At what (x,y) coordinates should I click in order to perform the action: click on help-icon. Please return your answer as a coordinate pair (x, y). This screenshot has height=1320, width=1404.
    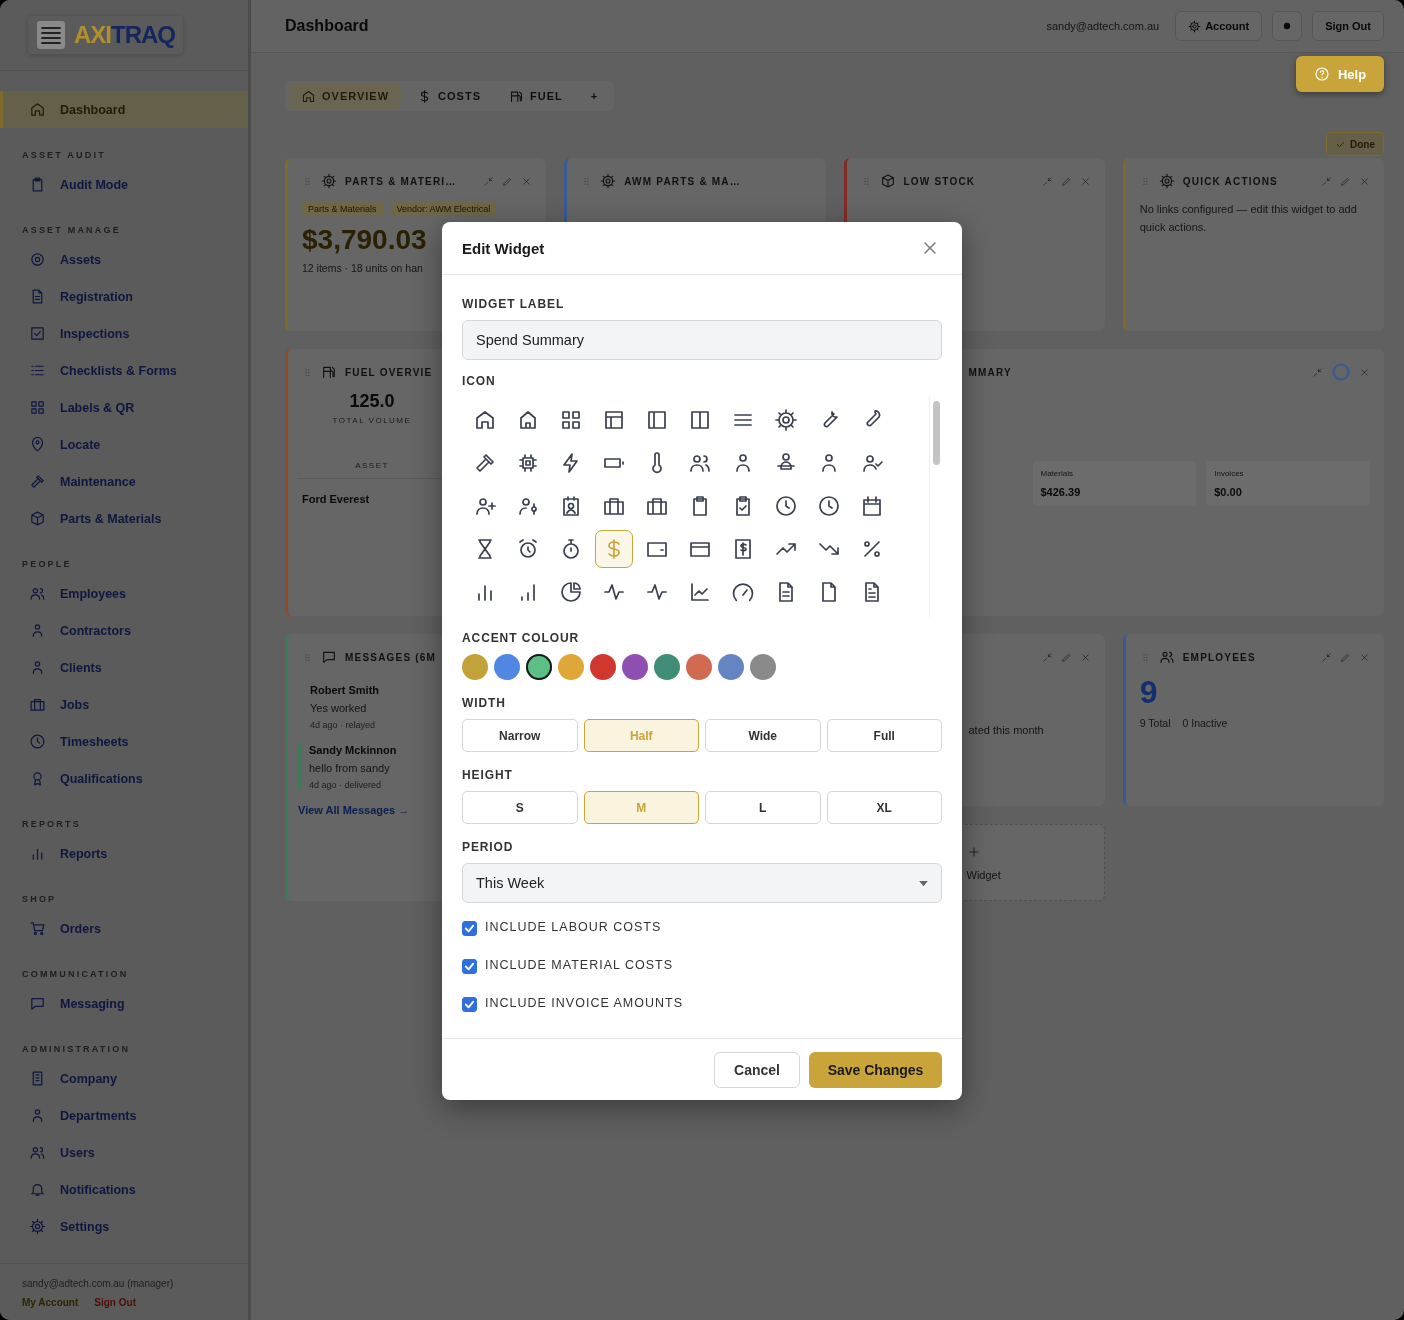
    Looking at the image, I should click on (1321, 74).